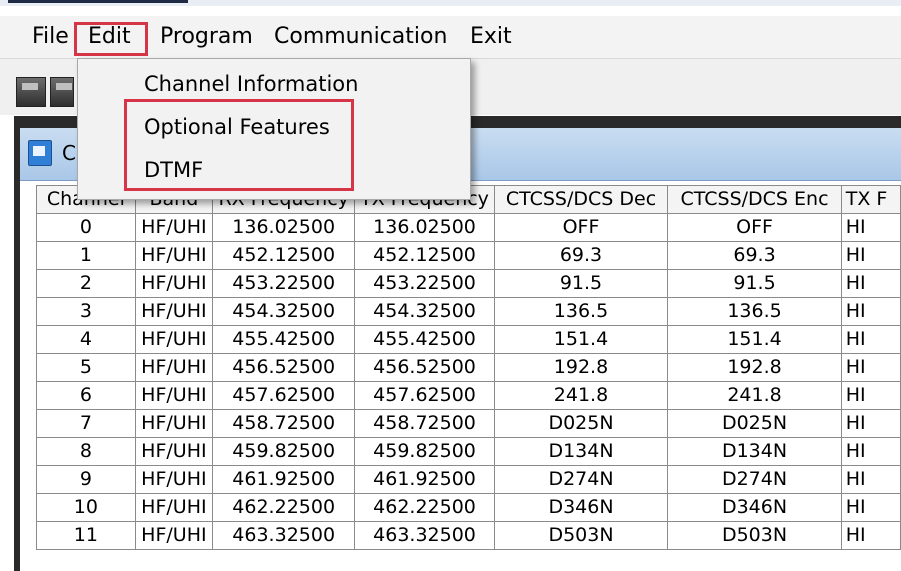 The image size is (901, 571). What do you see at coordinates (754, 479) in the screenshot?
I see `cell-ctcss-dcs-enc: D274N` at bounding box center [754, 479].